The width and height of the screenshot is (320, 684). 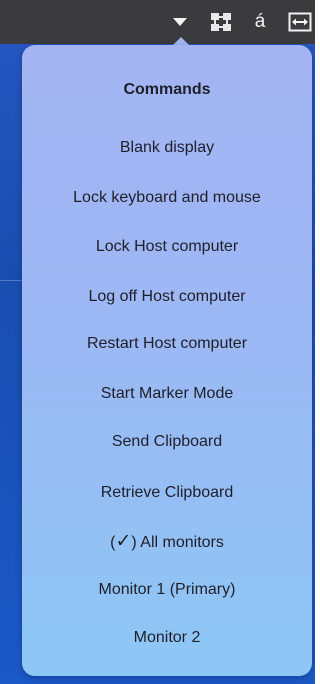 What do you see at coordinates (167, 198) in the screenshot?
I see `menu-item-lock-keyboard-mouse: Lock keyboard and mouse` at bounding box center [167, 198].